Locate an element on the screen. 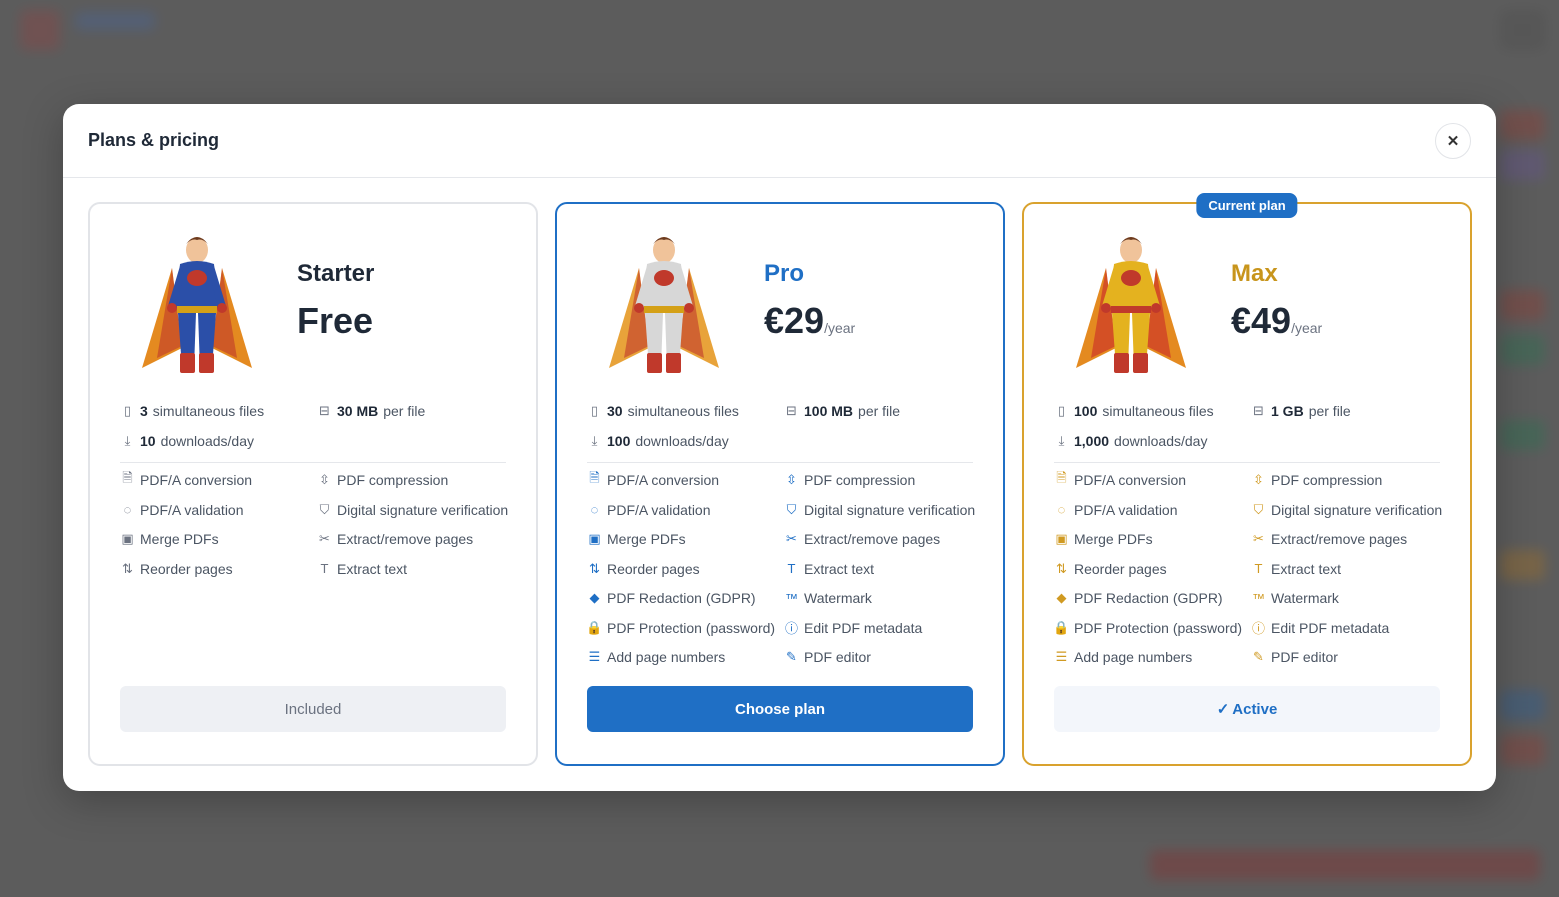 The width and height of the screenshot is (1559, 897). limit-value: 100 is located at coordinates (619, 441).